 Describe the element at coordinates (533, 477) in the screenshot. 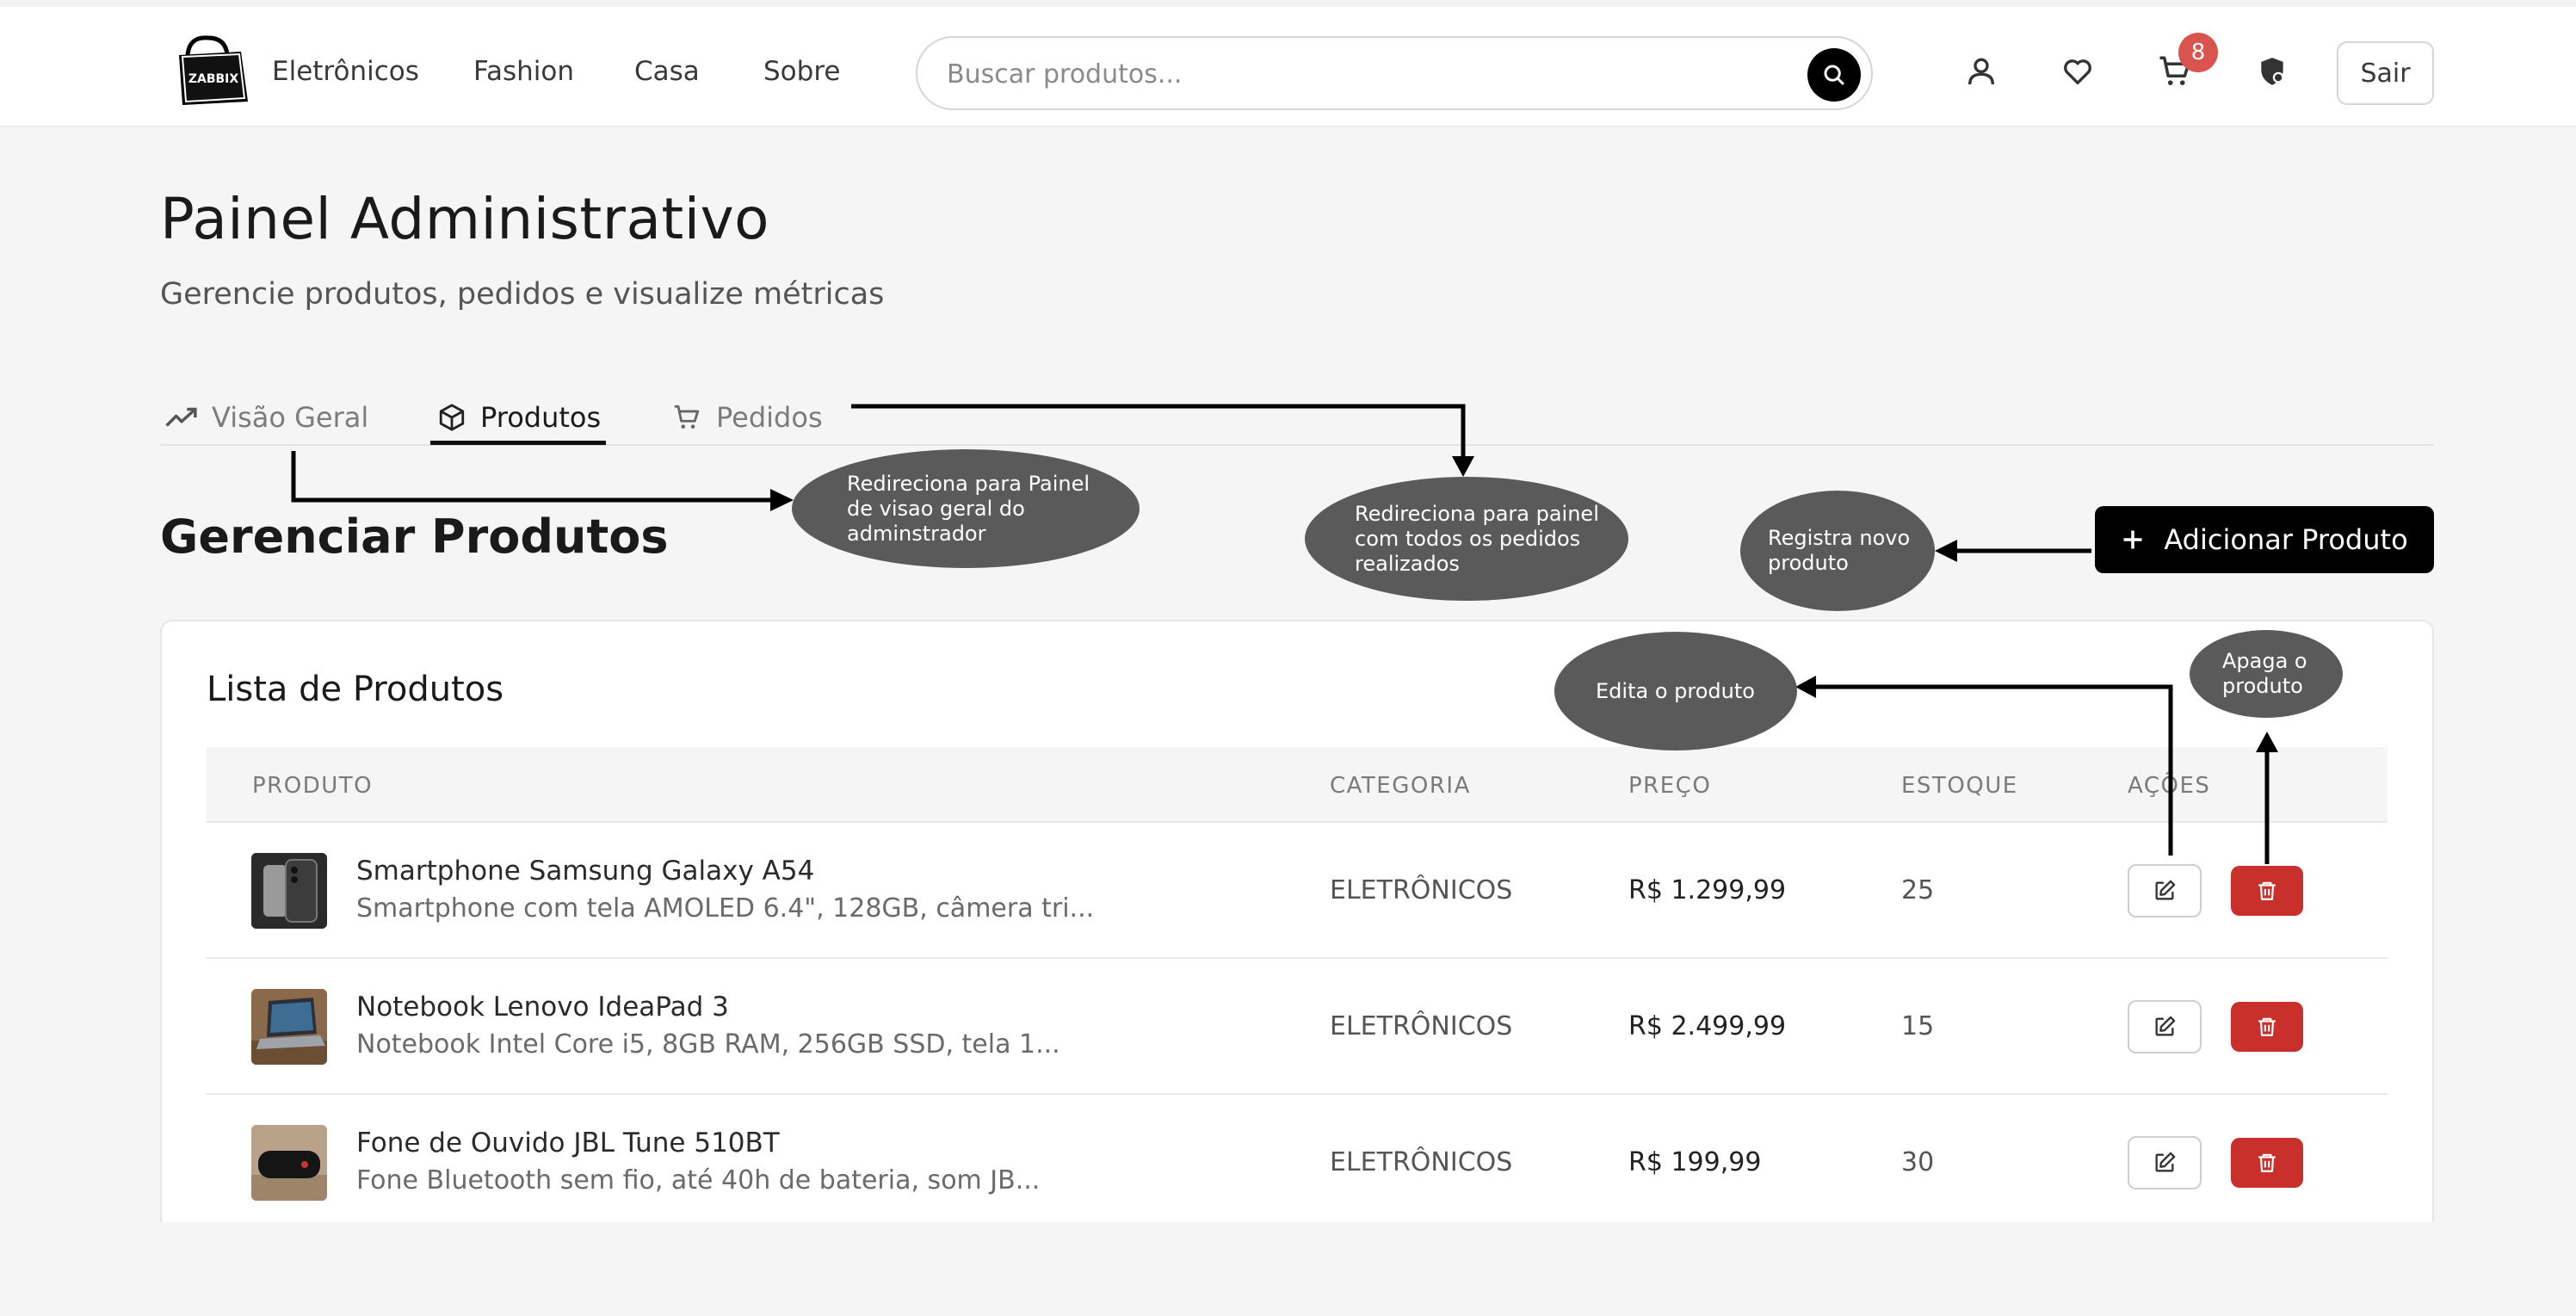

I see `arrow-overview` at that location.